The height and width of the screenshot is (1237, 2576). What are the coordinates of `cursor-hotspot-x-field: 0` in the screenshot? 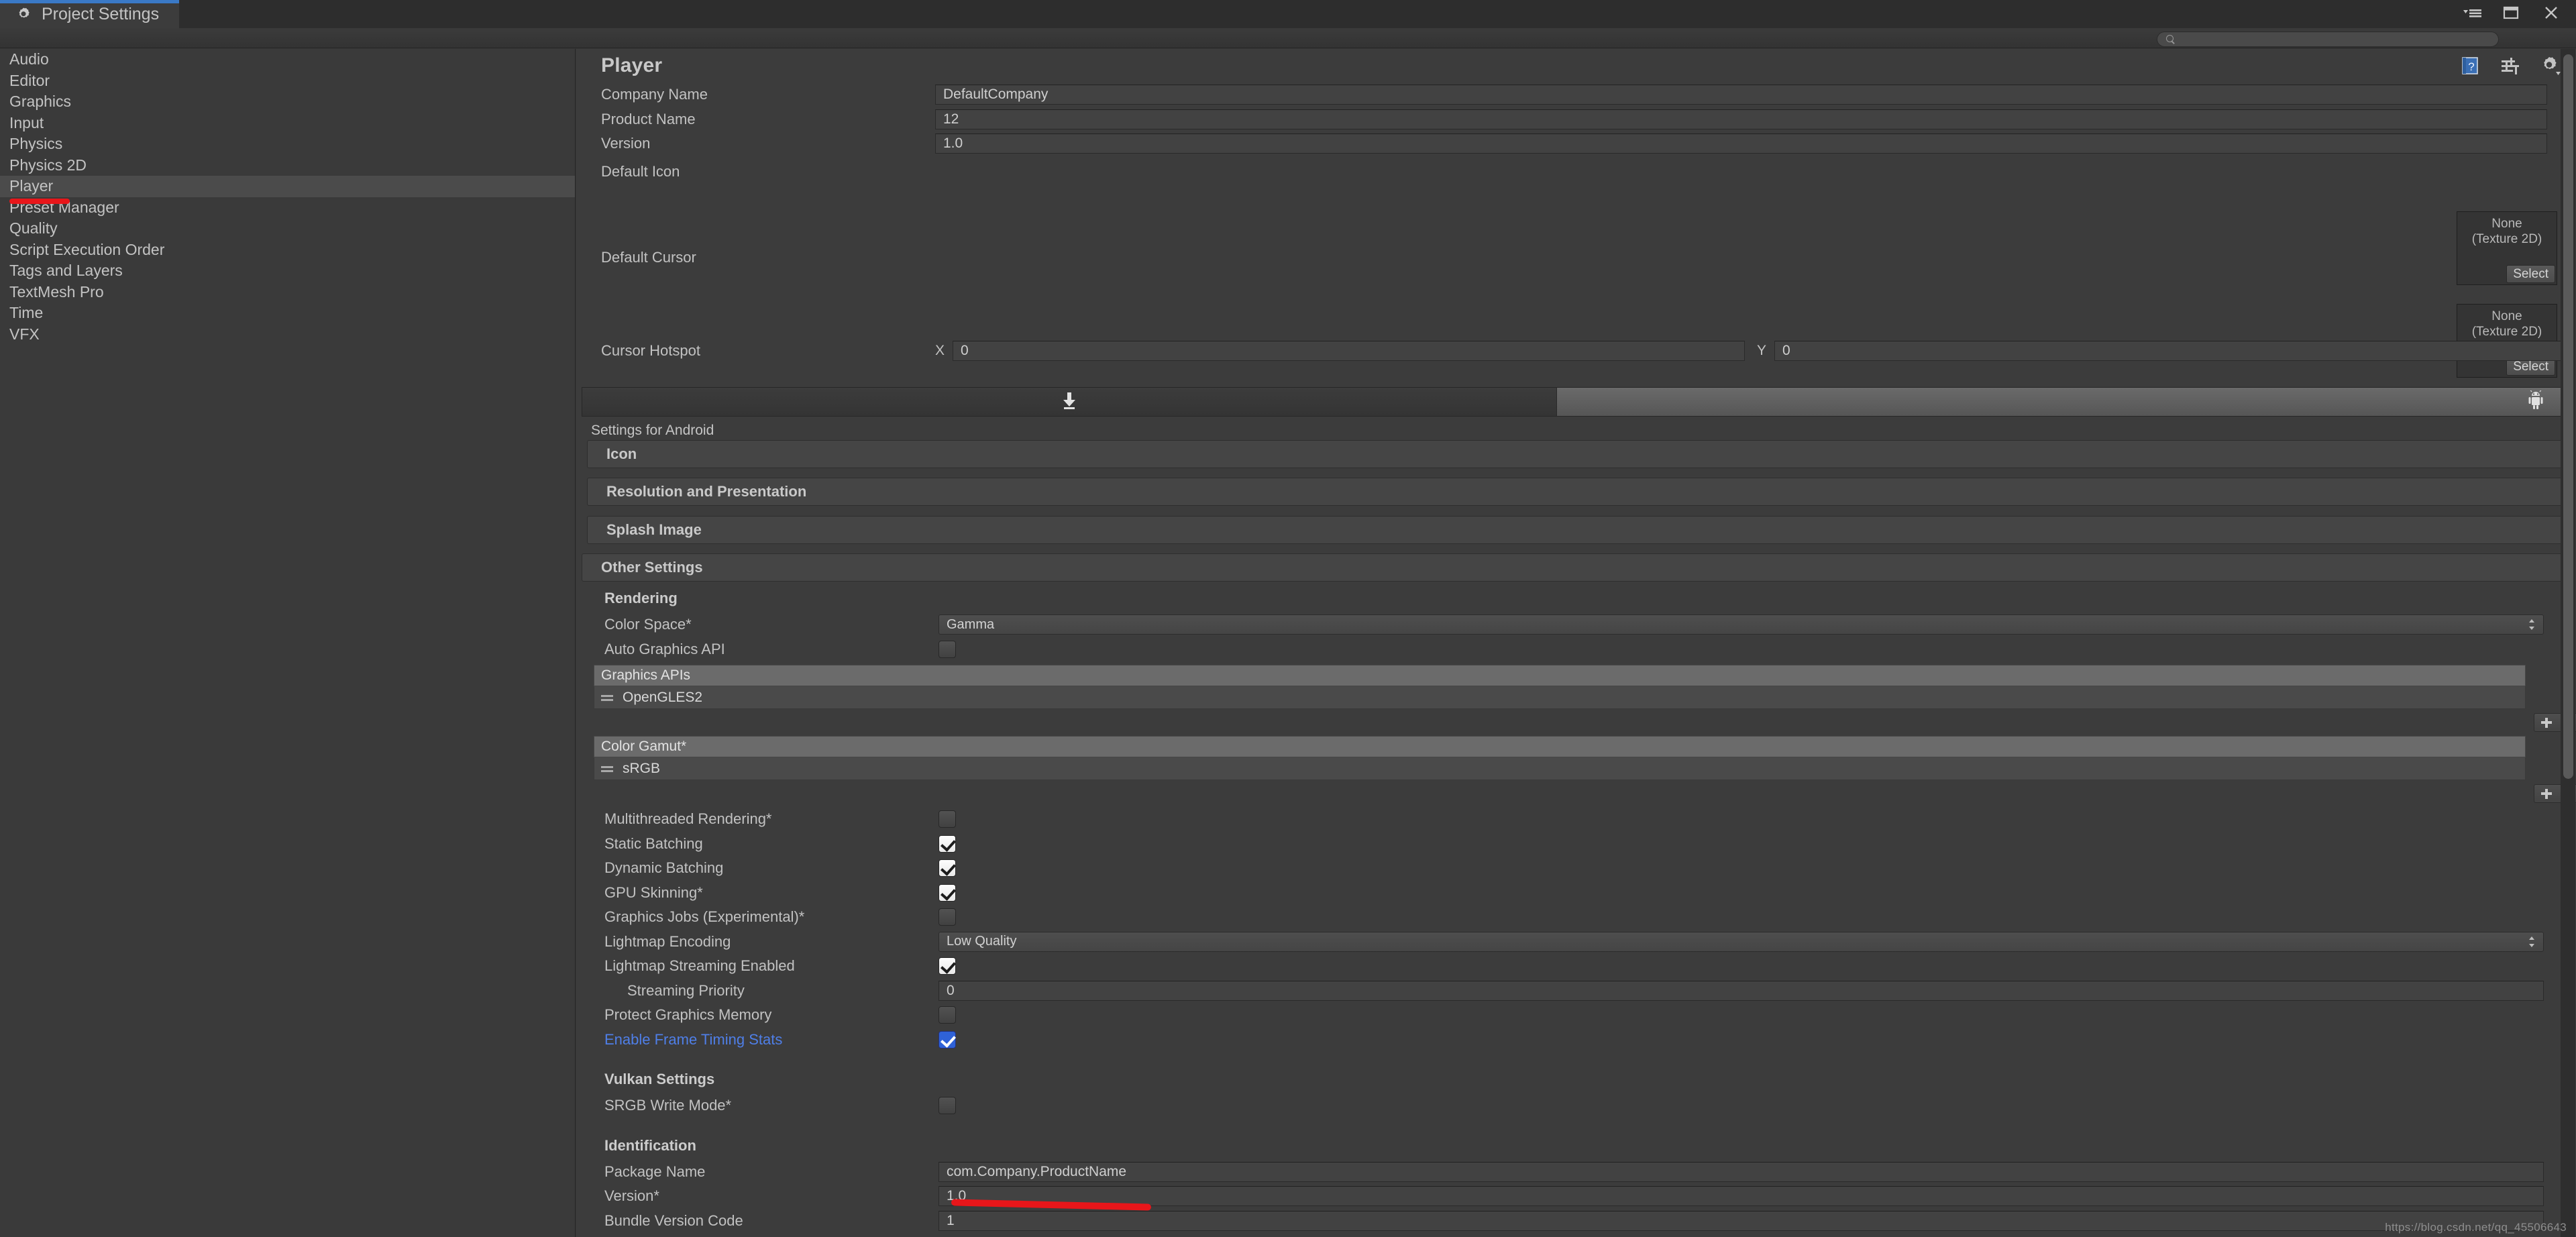 It's located at (1349, 350).